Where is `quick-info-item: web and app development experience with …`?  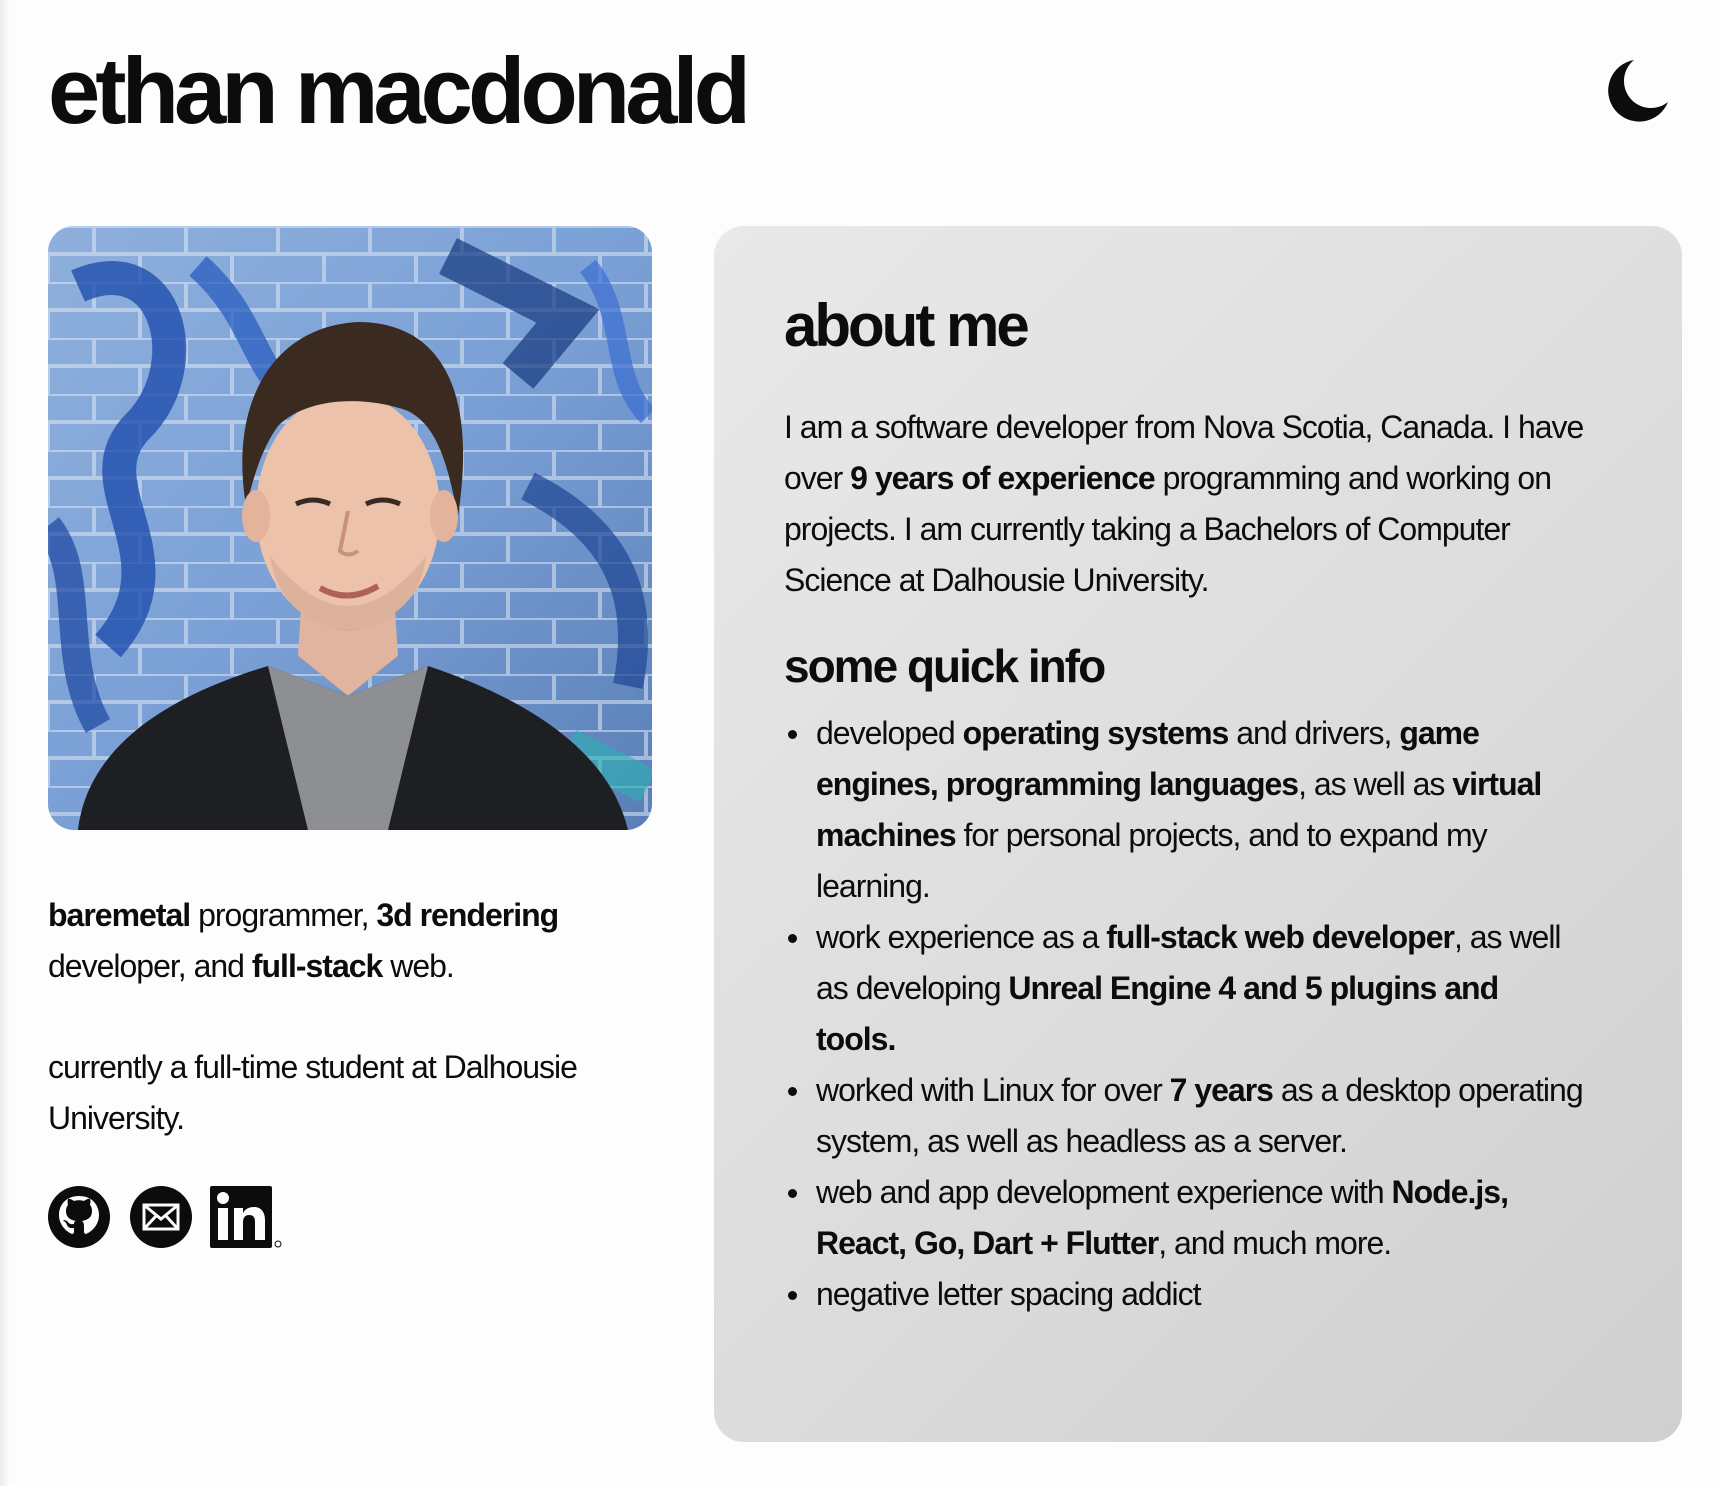 quick-info-item: web and app development experience with … is located at coordinates (1184, 1218).